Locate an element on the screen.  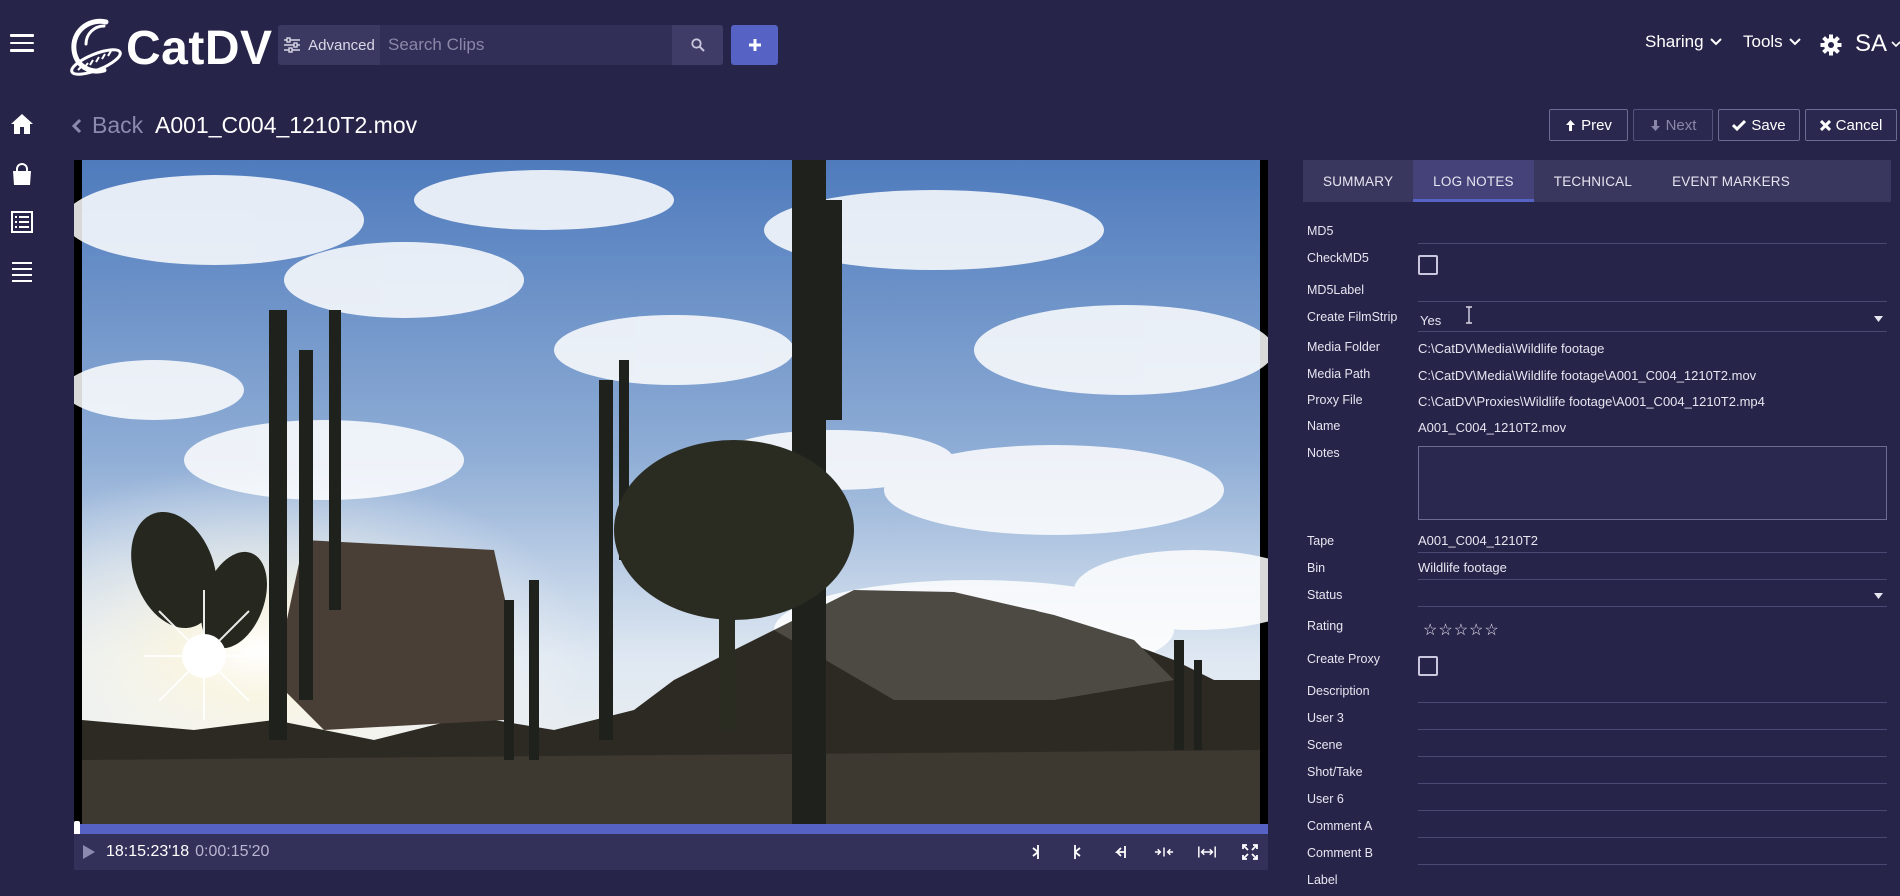
tools-menu: Tools is located at coordinates (1772, 42).